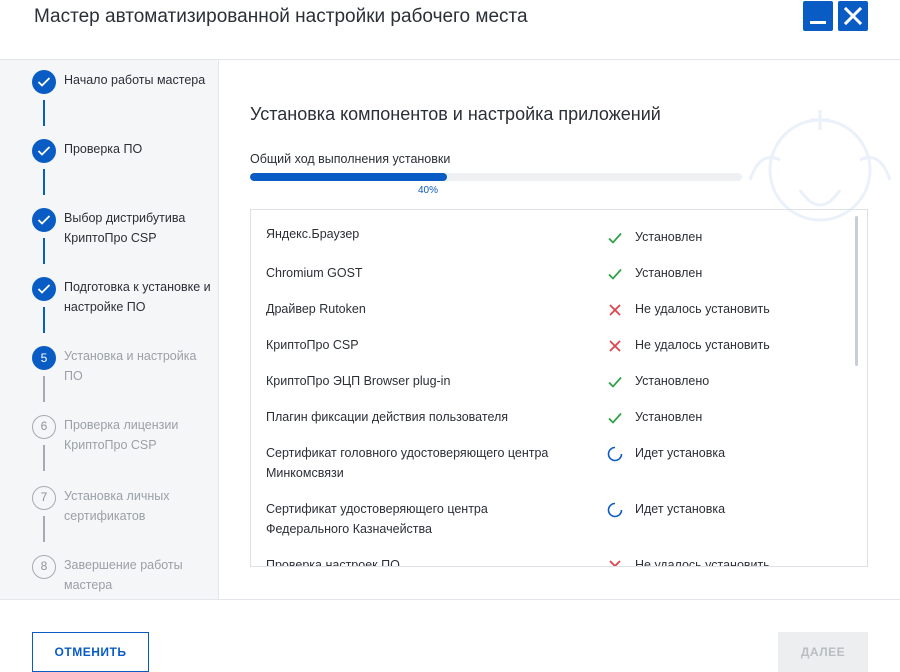  Describe the element at coordinates (137, 297) in the screenshot. I see `step-label: Подготовка к установке и настройке ПО` at that location.